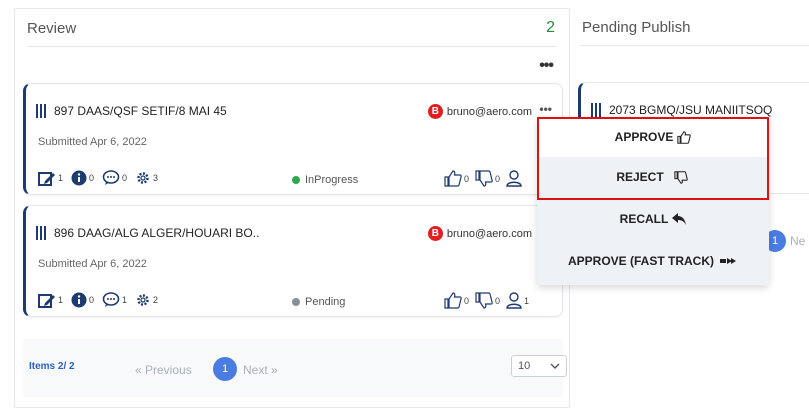 This screenshot has height=410, width=809. I want to click on fast-forward-hand-icon, so click(728, 261).